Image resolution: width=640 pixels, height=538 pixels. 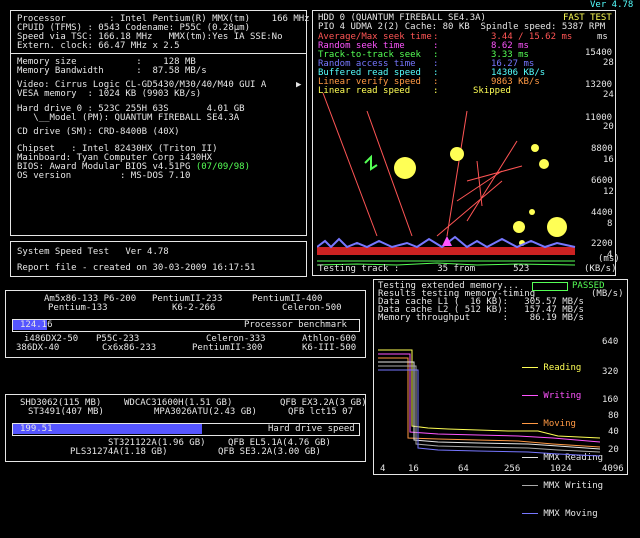 I want to click on scale-label: 16, so click(x=608, y=160).